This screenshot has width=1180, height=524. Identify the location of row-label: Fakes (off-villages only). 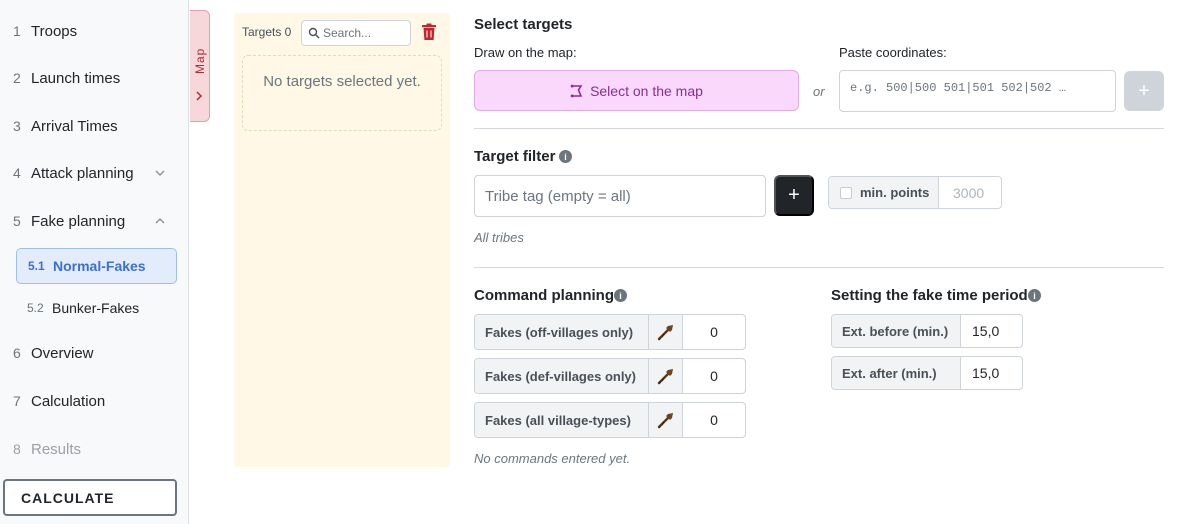
(559, 332).